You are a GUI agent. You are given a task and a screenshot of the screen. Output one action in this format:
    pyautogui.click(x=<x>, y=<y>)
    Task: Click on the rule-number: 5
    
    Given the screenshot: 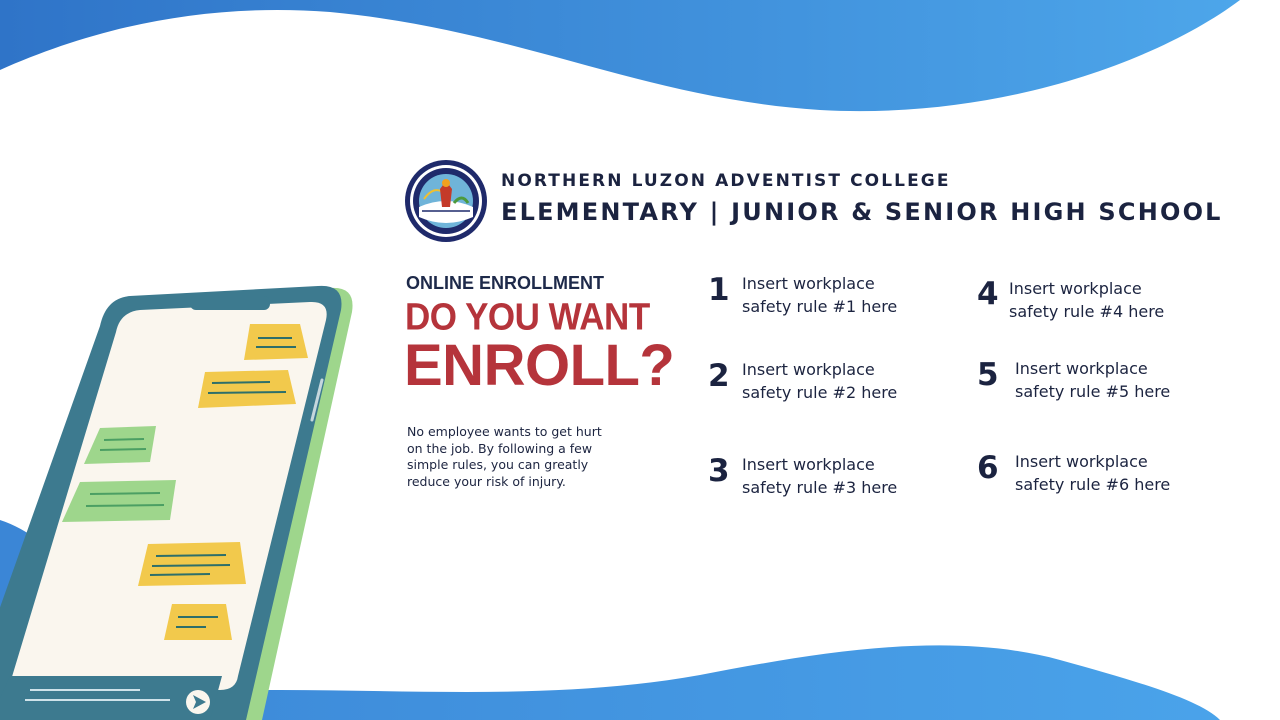 What is the action you would take?
    pyautogui.click(x=988, y=375)
    